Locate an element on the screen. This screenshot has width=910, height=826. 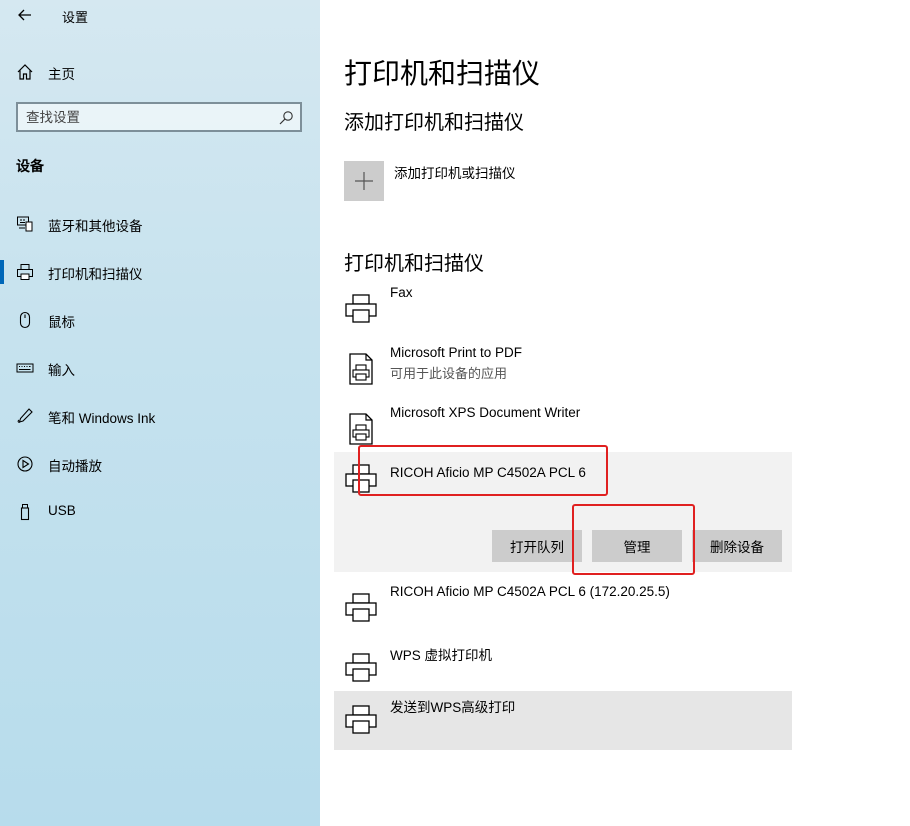
page-title: 打印机和扫描仪 is located at coordinates (442, 73).